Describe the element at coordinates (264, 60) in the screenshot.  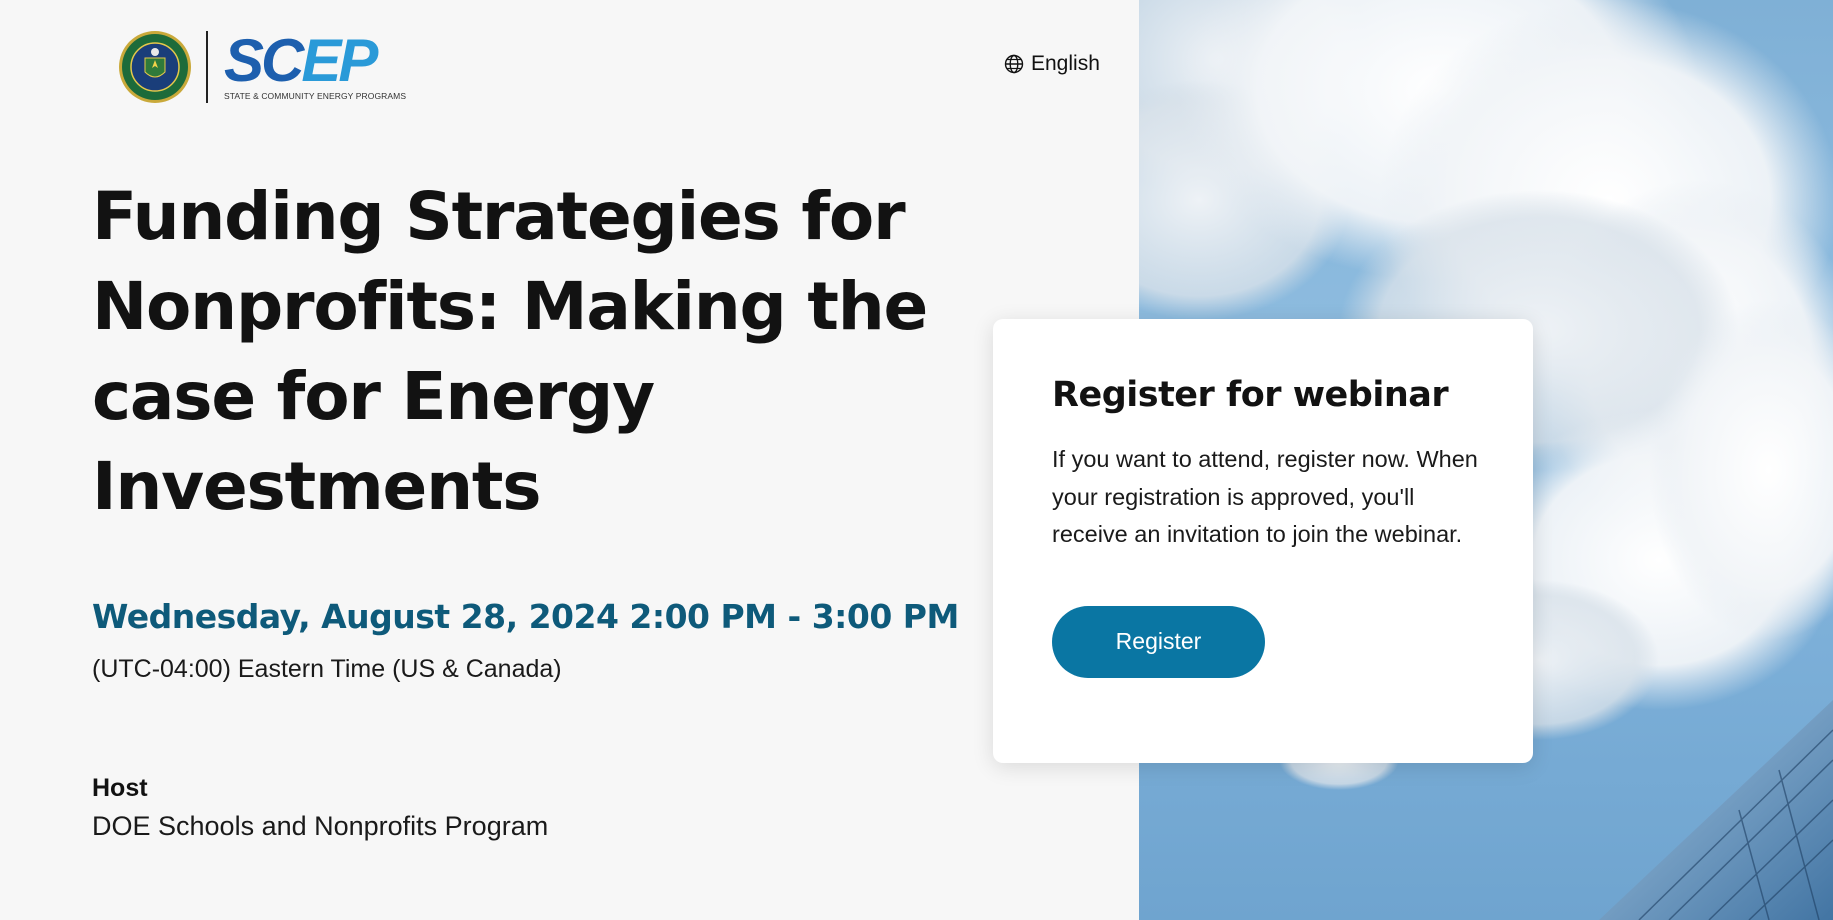
I see `brand-sc-text: SC` at that location.